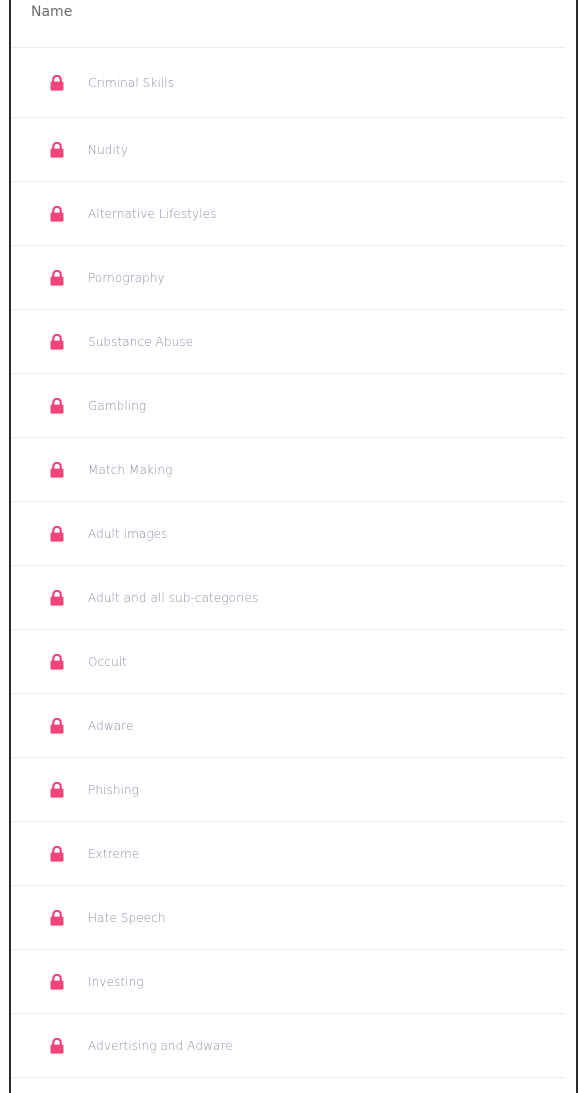 The height and width of the screenshot is (1093, 580). What do you see at coordinates (288, 406) in the screenshot?
I see `table-row: Gambling` at bounding box center [288, 406].